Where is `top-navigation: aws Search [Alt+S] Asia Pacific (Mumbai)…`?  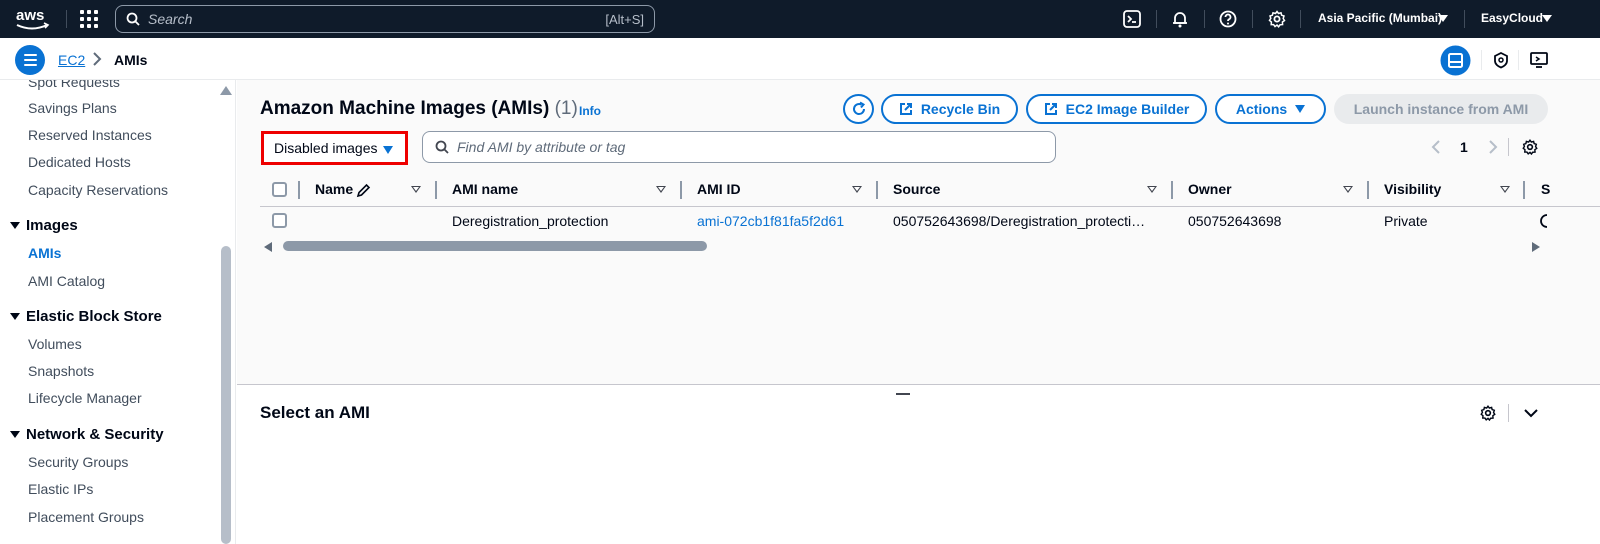 top-navigation: aws Search [Alt+S] Asia Pacific (Mumbai)… is located at coordinates (800, 19).